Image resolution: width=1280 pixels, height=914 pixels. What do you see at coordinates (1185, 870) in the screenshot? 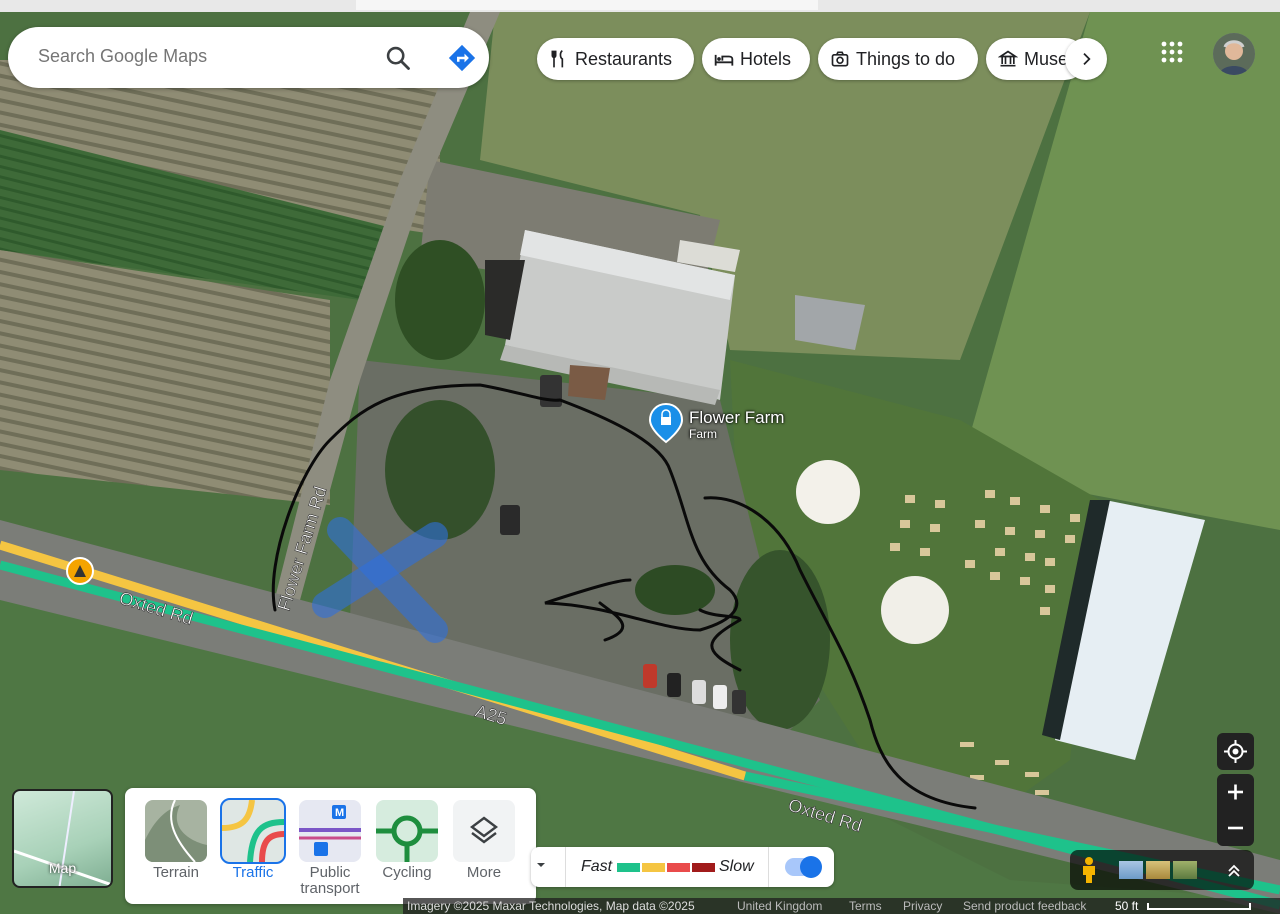
I see `streetview-thumb-grass-icon` at bounding box center [1185, 870].